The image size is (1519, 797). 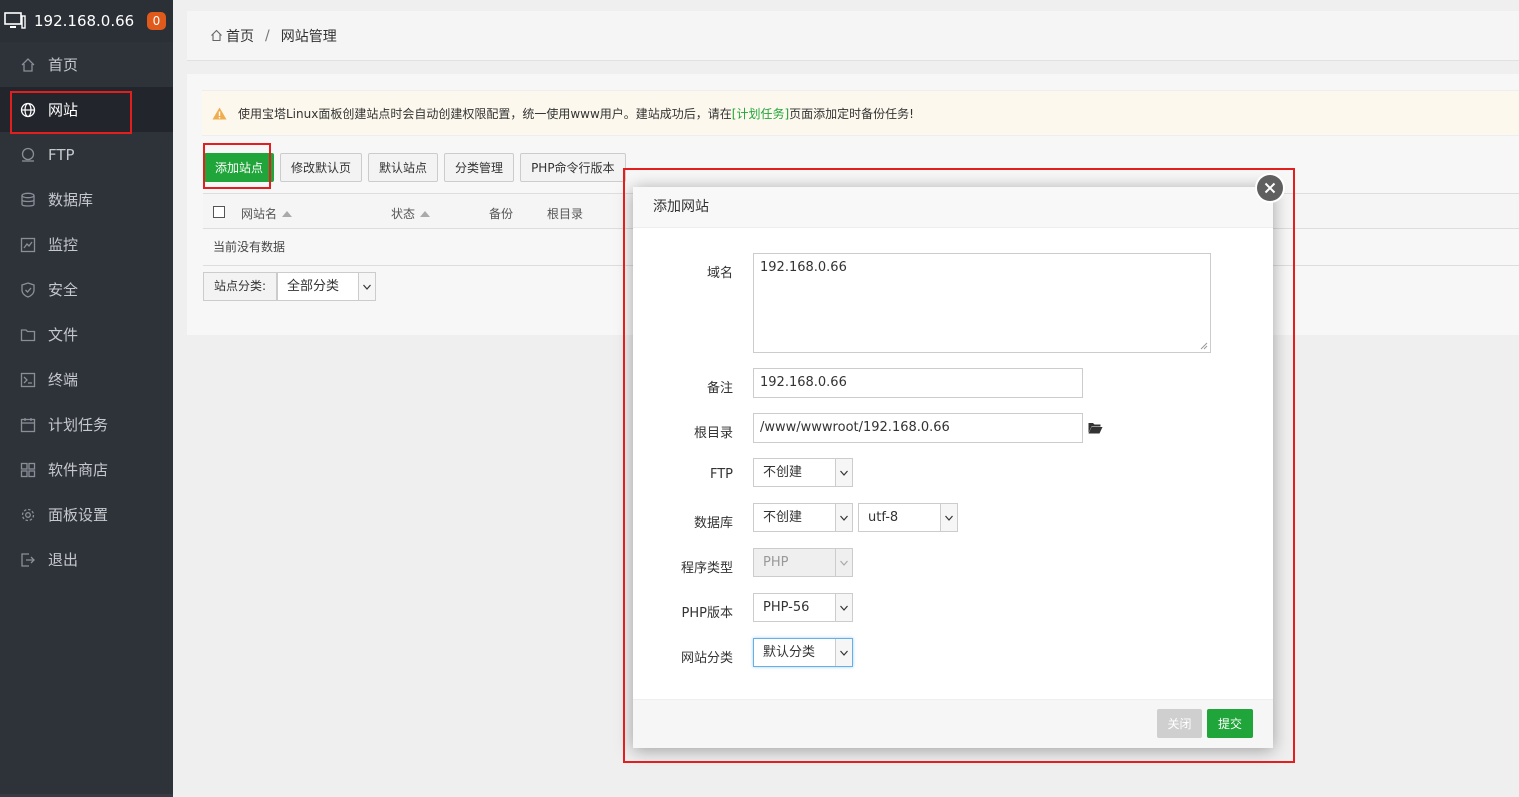 I want to click on database-select: 不创建, so click(x=803, y=517).